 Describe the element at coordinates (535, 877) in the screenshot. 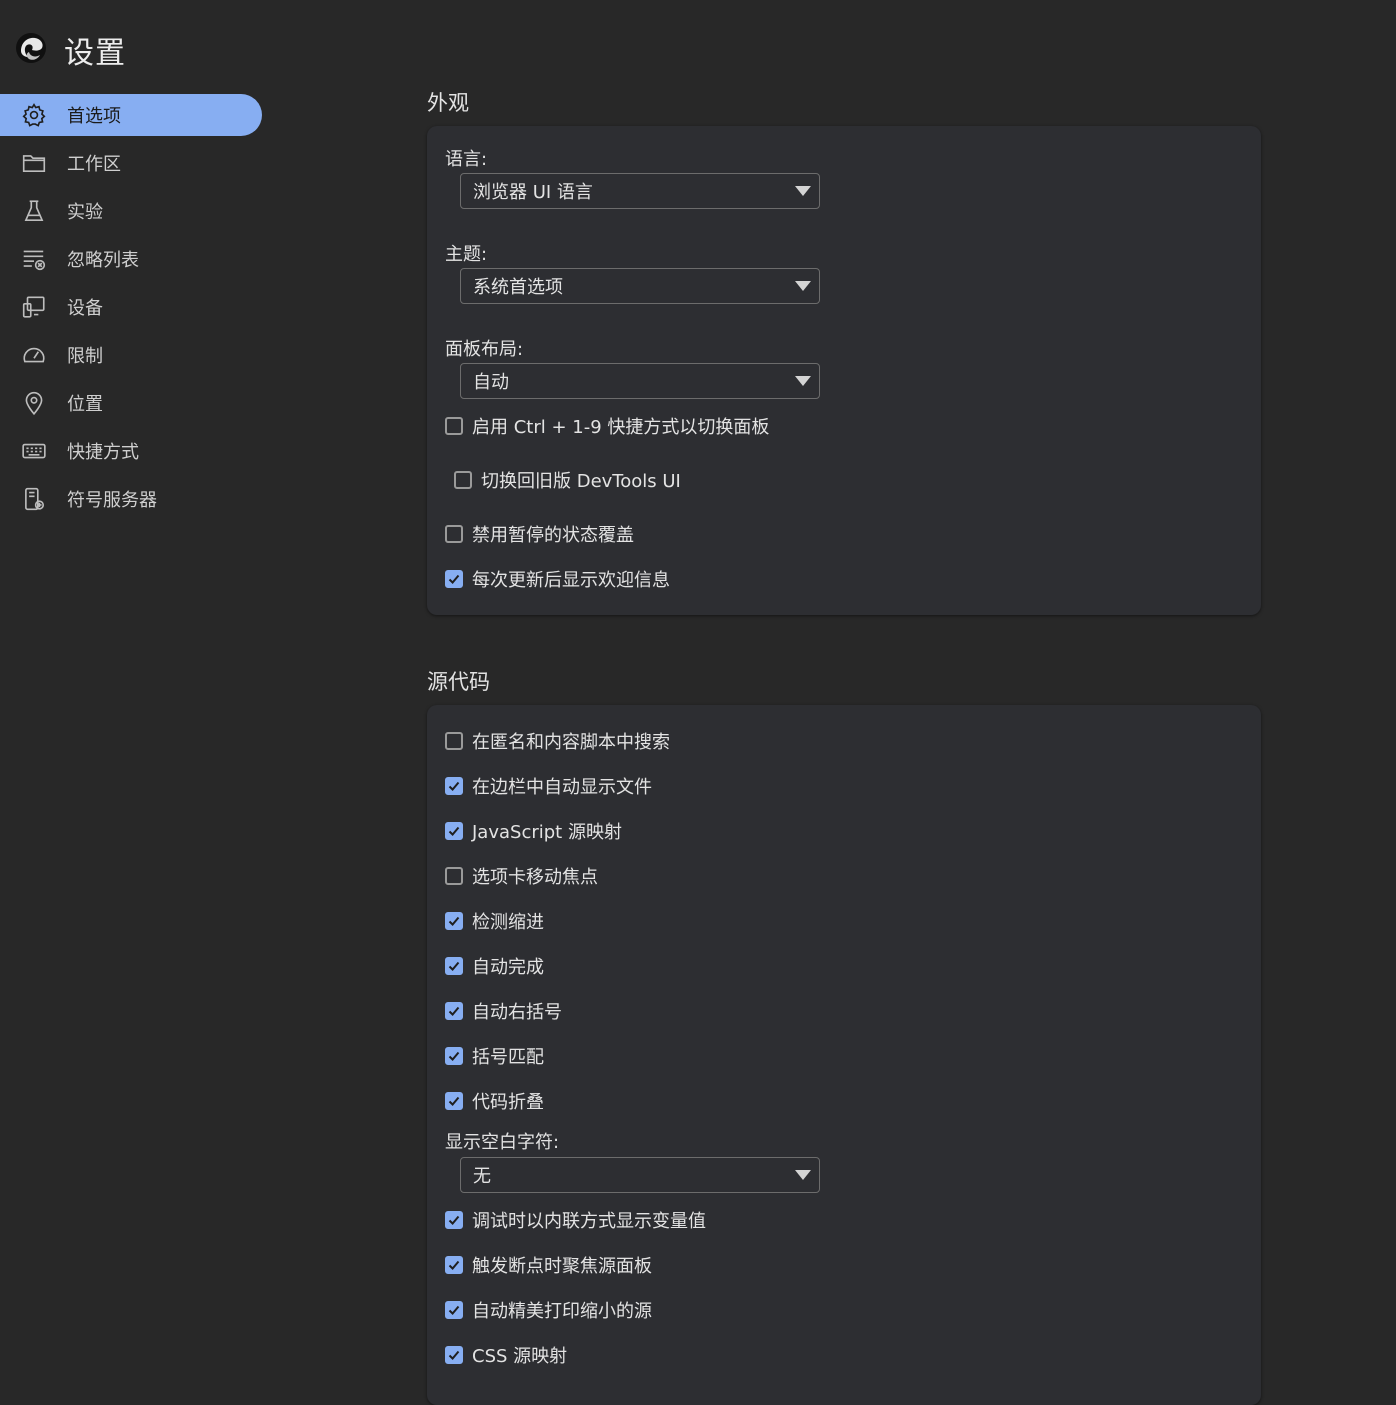

I see `checkbox-label: 选项卡移动焦点` at that location.